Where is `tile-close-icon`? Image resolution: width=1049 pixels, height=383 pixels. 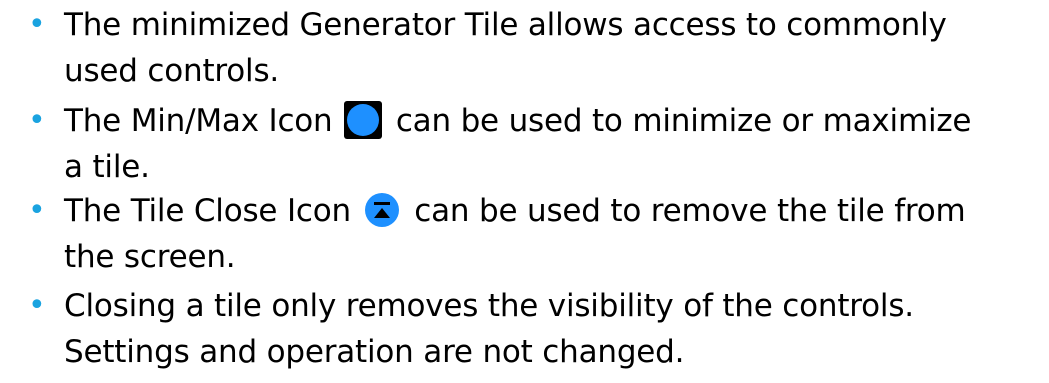 tile-close-icon is located at coordinates (382, 210).